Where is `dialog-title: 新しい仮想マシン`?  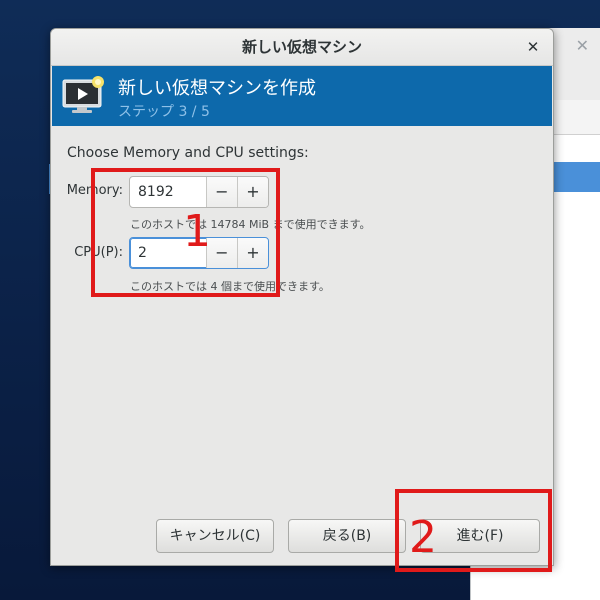
dialog-title: 新しい仮想マシン is located at coordinates (301, 47).